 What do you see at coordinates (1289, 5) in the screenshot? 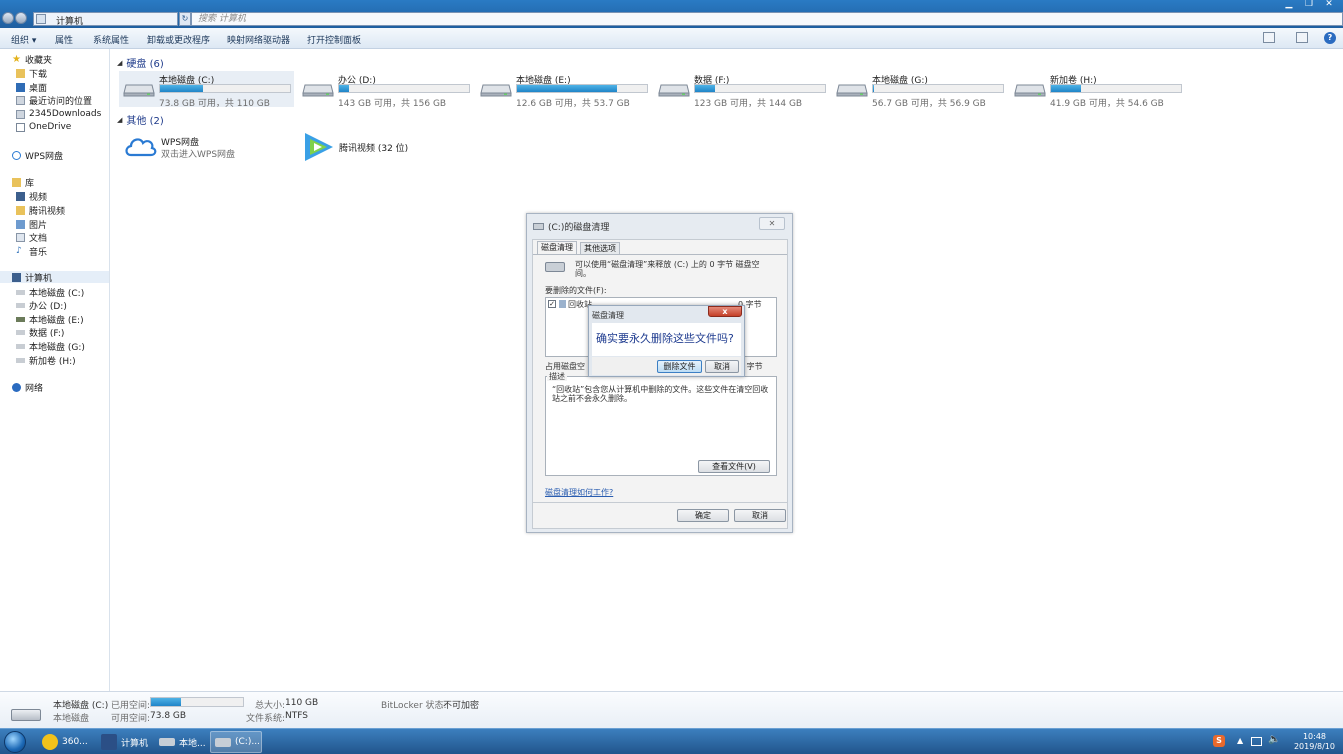
I see `minimize-button: ▁` at bounding box center [1289, 5].